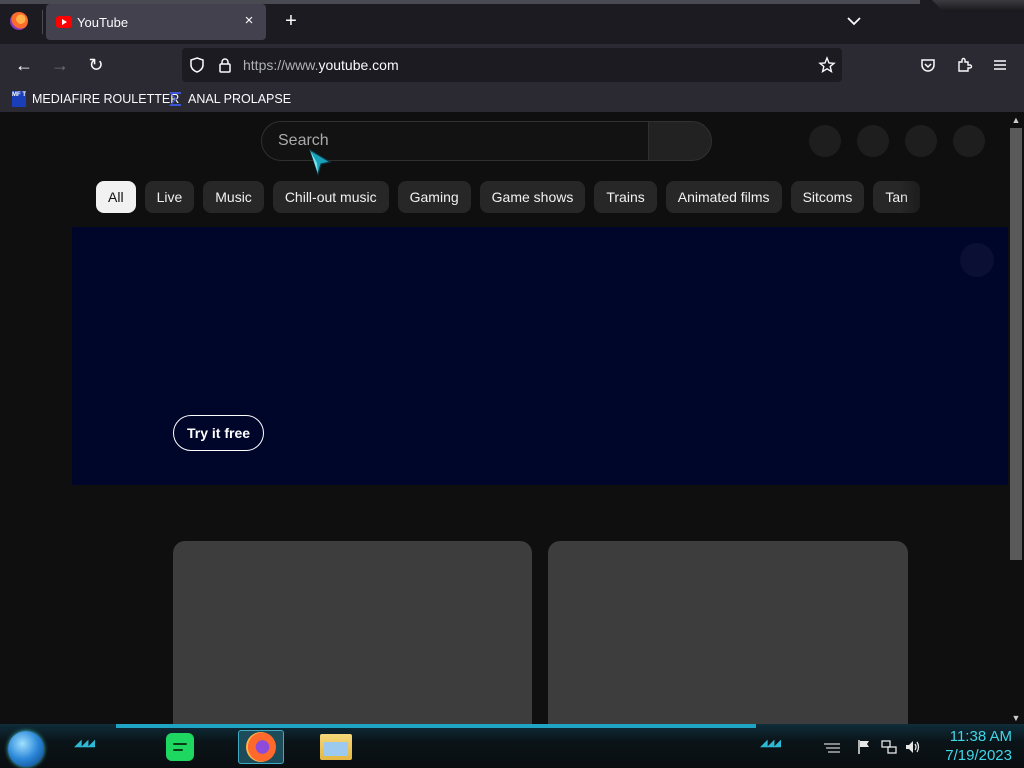 The width and height of the screenshot is (1024, 768). I want to click on lock-icon, so click(225, 65).